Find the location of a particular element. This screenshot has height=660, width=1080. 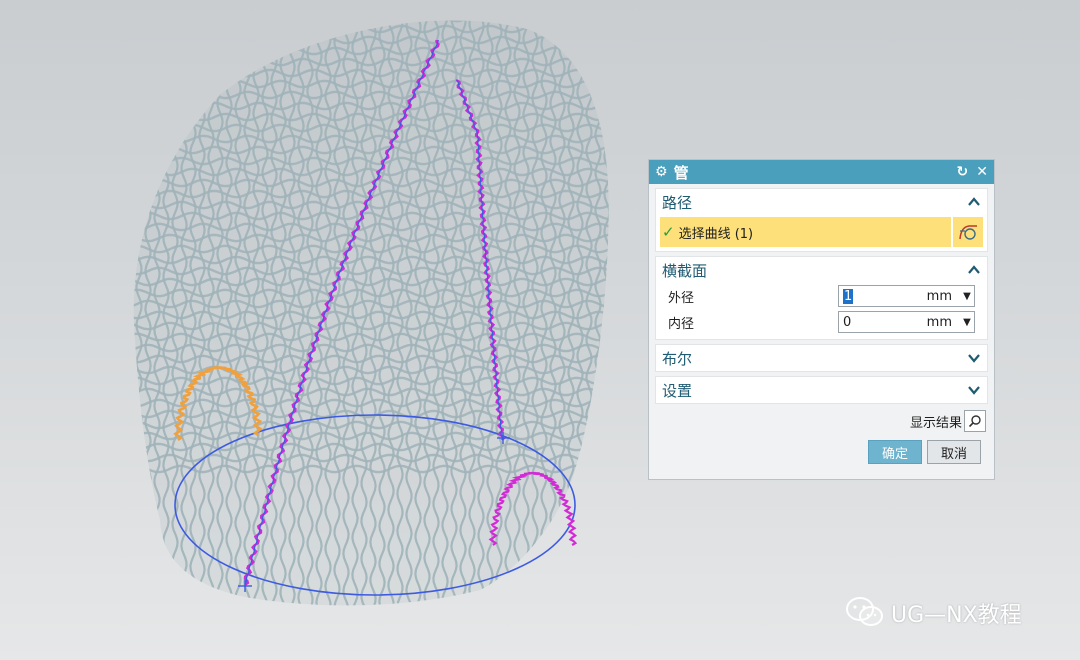

wechat-icon is located at coordinates (864, 611).